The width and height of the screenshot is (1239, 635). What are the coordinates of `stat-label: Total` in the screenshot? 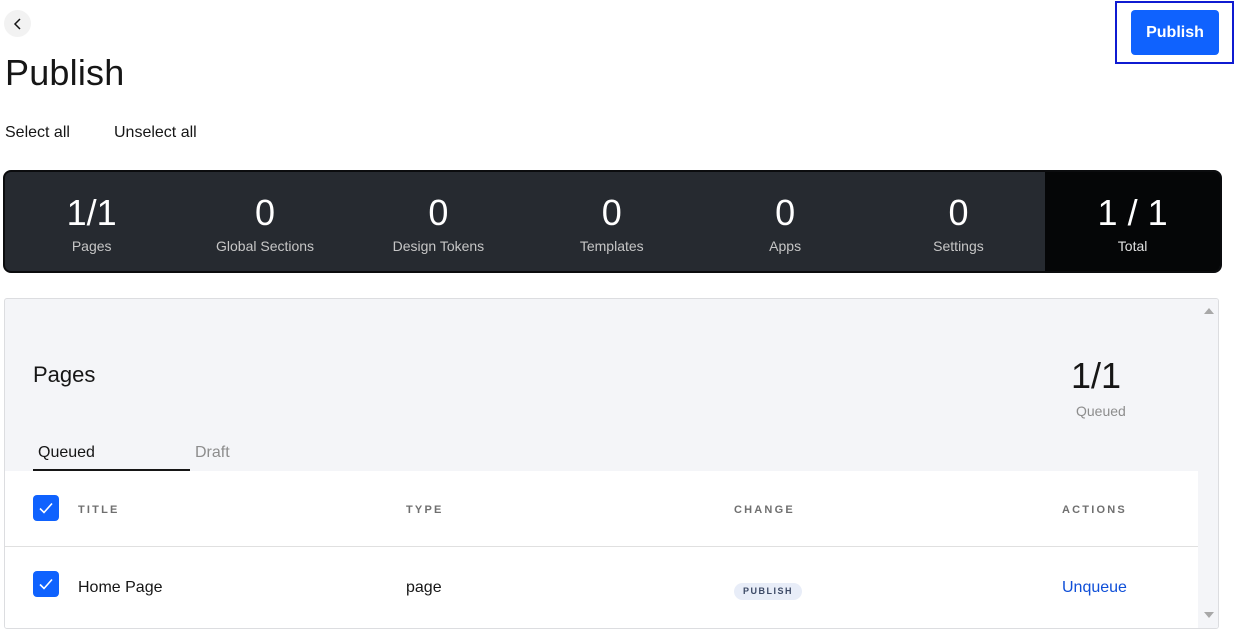 It's located at (1132, 246).